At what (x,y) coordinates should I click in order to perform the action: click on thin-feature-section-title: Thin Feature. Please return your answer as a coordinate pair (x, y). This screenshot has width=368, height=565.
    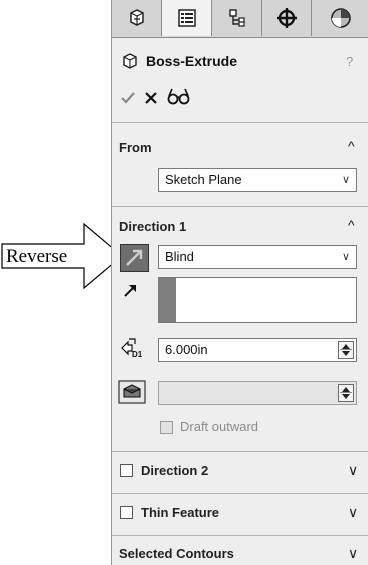
    Looking at the image, I should click on (180, 512).